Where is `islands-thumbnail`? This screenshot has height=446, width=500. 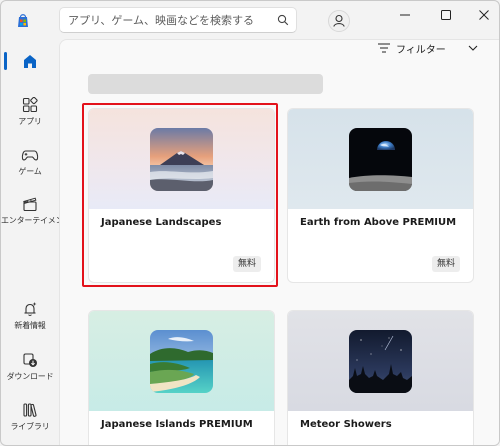 islands-thumbnail is located at coordinates (181, 361).